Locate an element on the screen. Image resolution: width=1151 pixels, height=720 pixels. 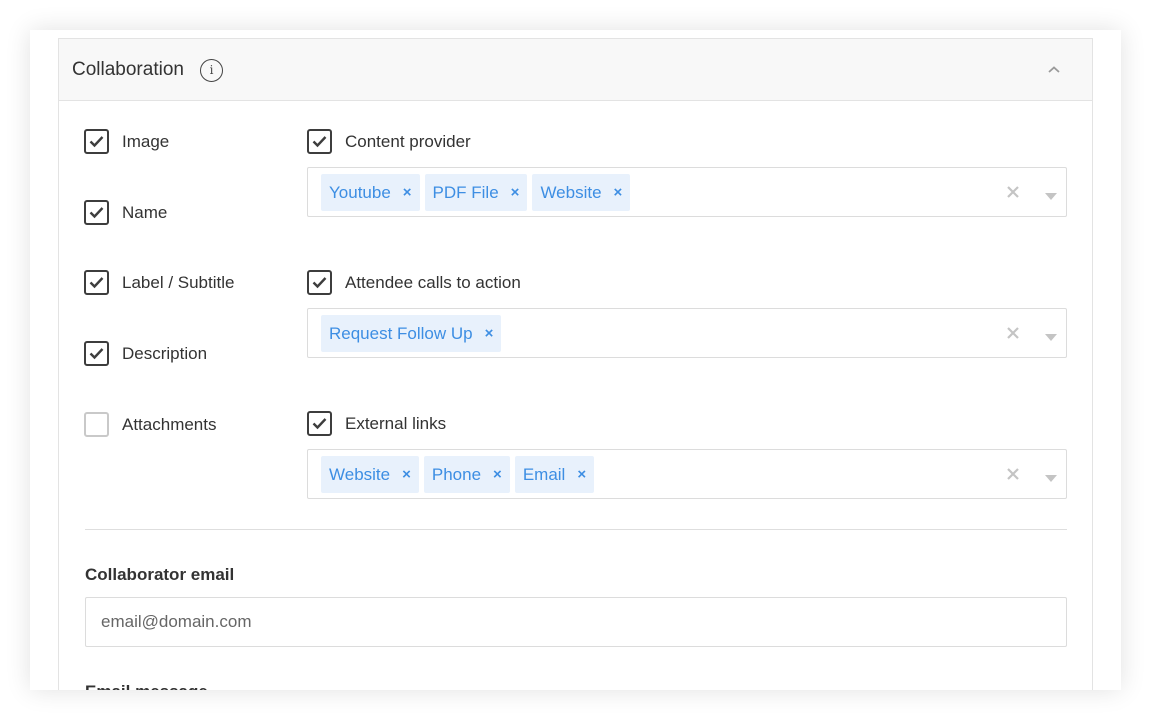
attachments-checkbox-label: Attachments is located at coordinates (169, 424).